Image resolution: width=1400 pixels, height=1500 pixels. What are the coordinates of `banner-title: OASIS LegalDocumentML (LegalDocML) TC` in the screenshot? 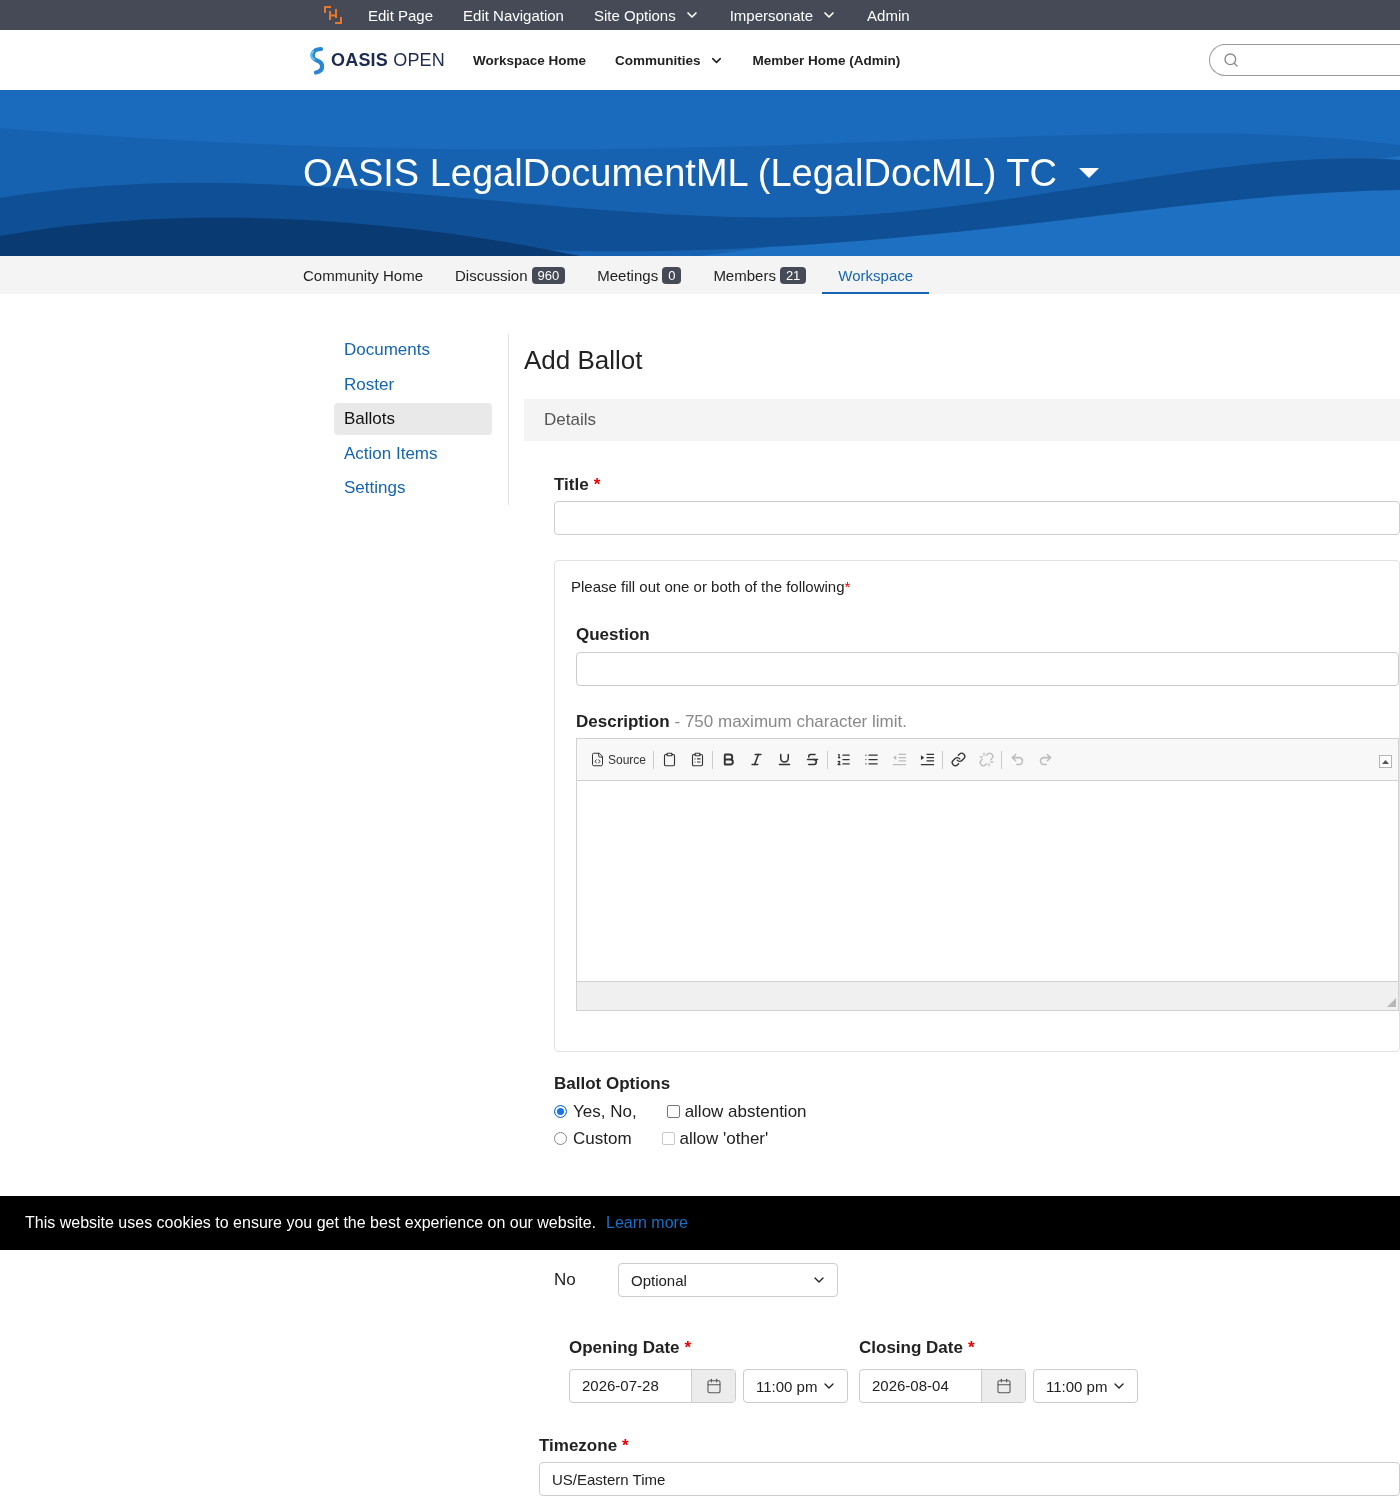 It's located at (680, 173).